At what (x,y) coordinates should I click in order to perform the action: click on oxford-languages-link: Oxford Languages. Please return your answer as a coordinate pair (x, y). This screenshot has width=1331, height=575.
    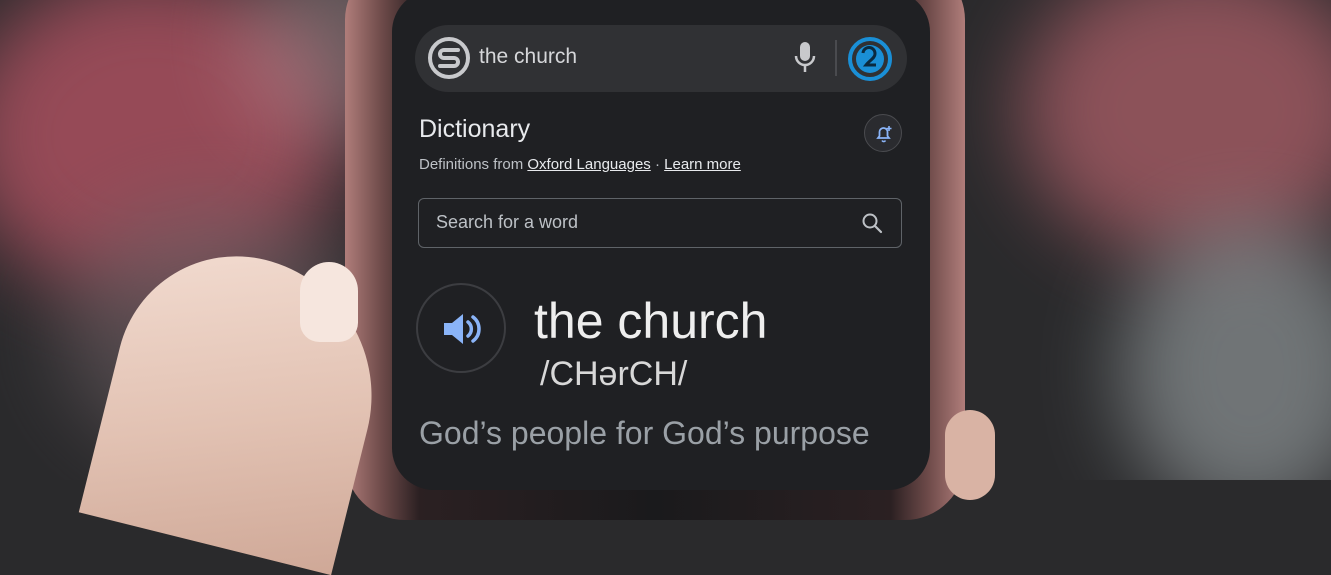
    Looking at the image, I should click on (588, 164).